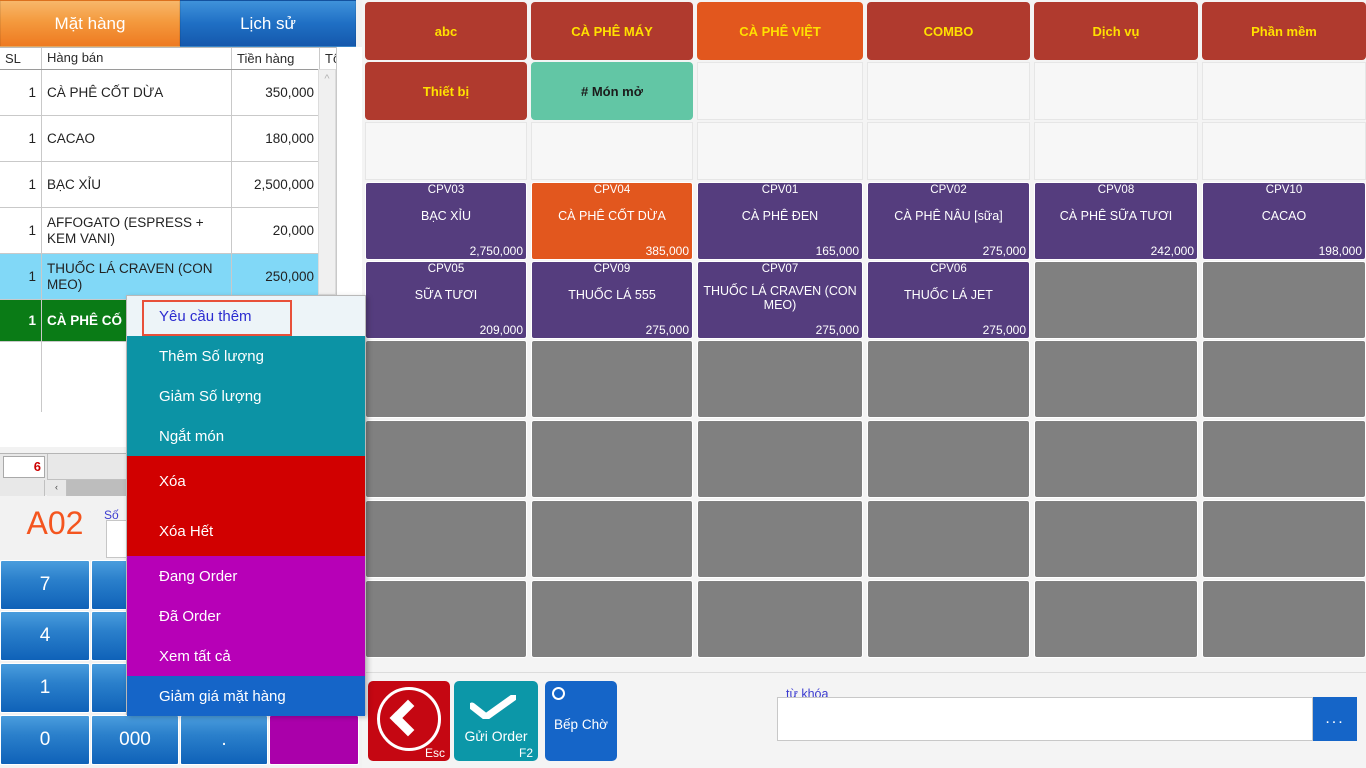 The height and width of the screenshot is (768, 1366). What do you see at coordinates (246, 396) in the screenshot?
I see `ctx-giam-so-luong: Giảm Số lượng` at bounding box center [246, 396].